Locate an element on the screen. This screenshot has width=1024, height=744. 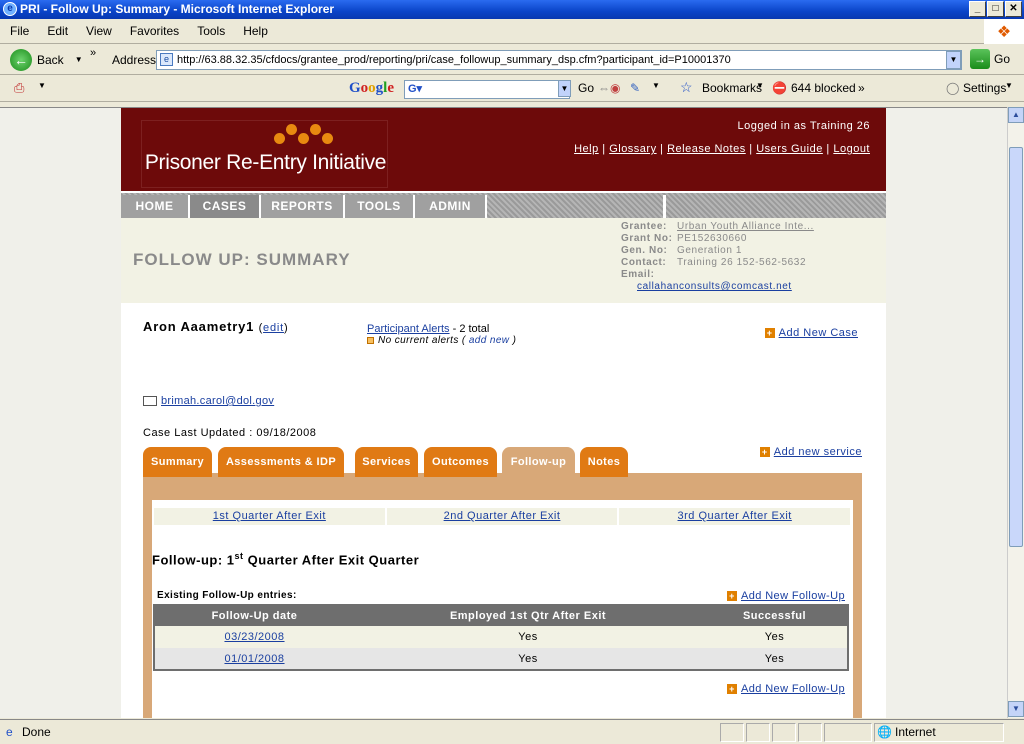
google-search-dropdown-icon: ▼ is located at coordinates (564, 88).